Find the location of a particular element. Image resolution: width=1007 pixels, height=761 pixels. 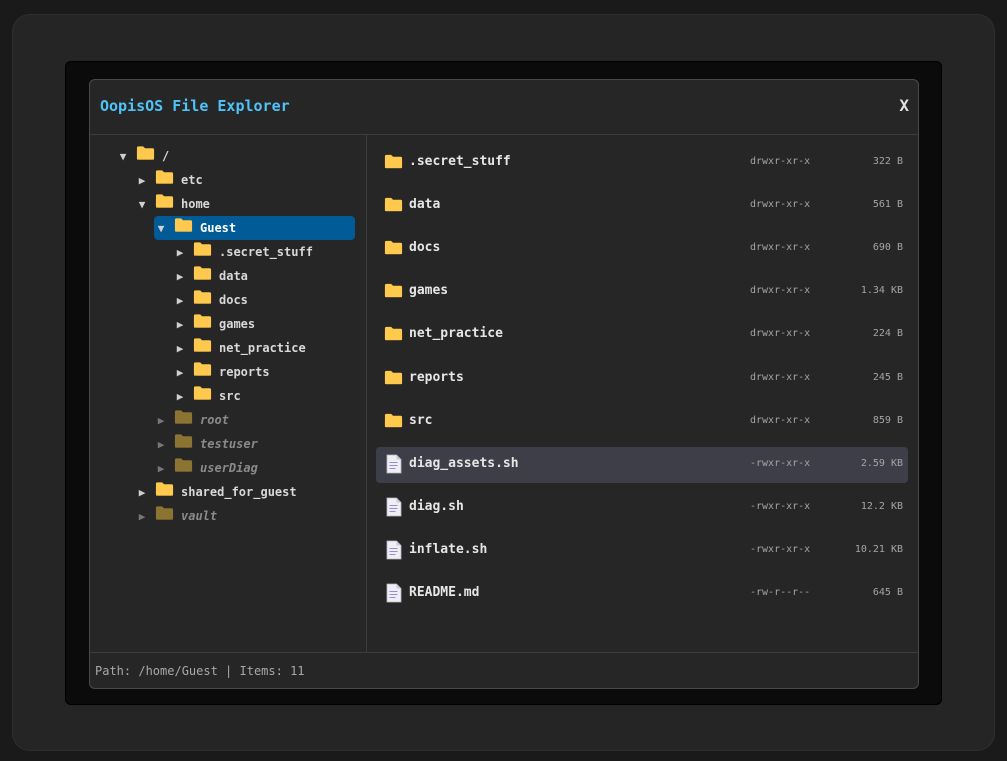

tree-item: ▶ reports is located at coordinates (221, 372).